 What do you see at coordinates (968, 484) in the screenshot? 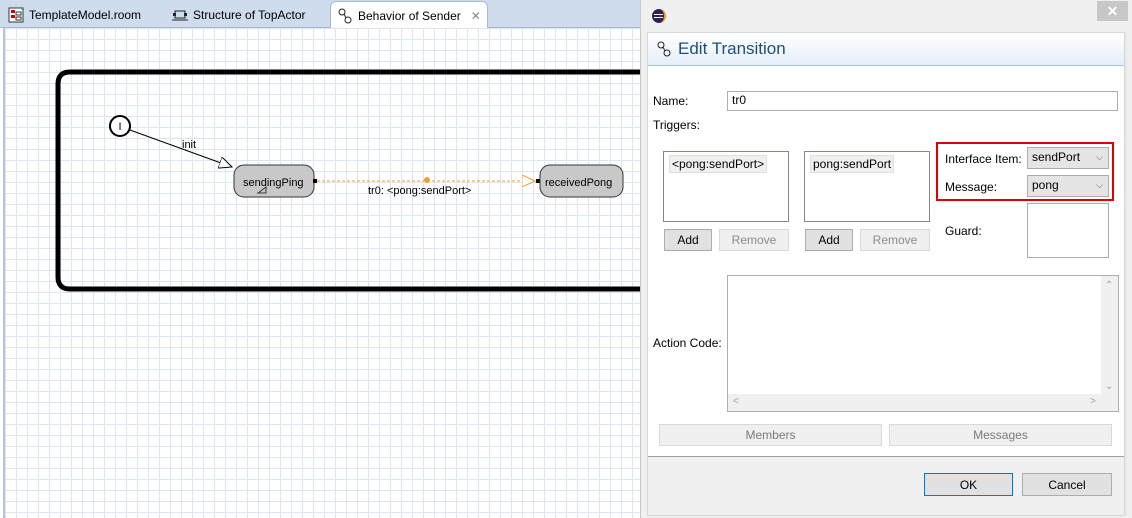
I see `ok-button: OK` at bounding box center [968, 484].